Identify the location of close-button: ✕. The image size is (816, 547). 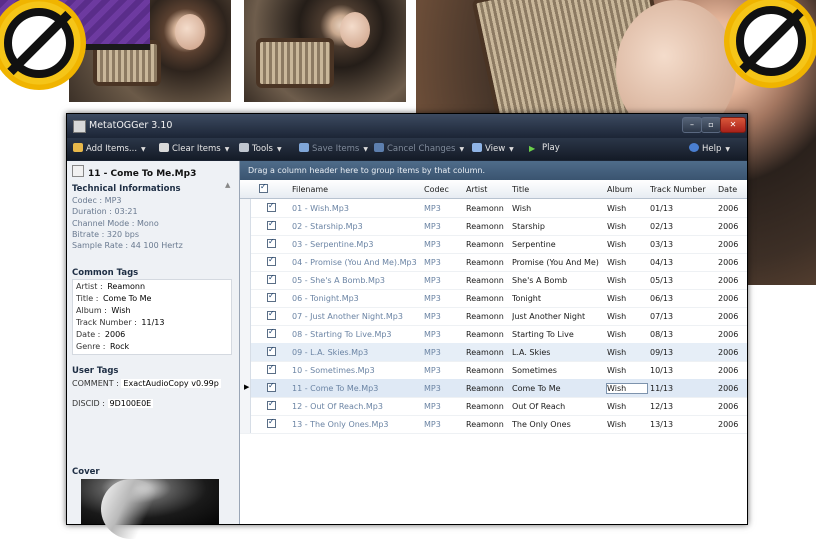
(733, 125).